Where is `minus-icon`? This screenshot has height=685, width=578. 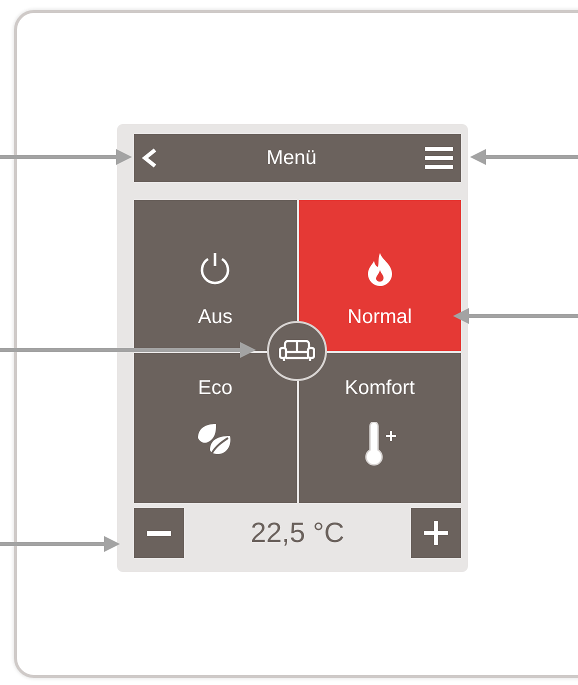
minus-icon is located at coordinates (159, 533).